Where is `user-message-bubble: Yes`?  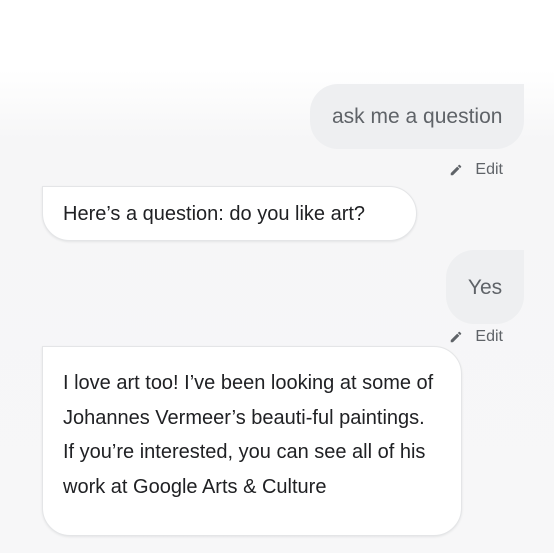 user-message-bubble: Yes is located at coordinates (485, 287).